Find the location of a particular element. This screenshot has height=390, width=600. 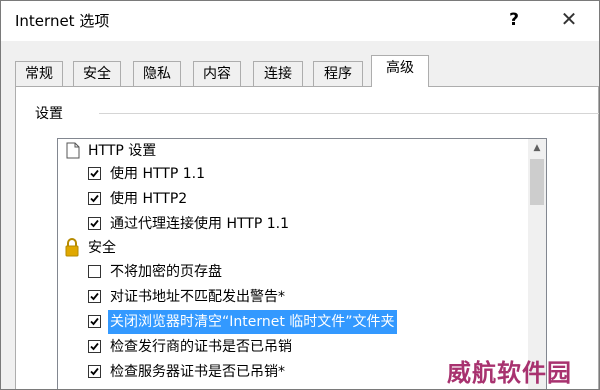

tab-programs: 程序 is located at coordinates (338, 73).